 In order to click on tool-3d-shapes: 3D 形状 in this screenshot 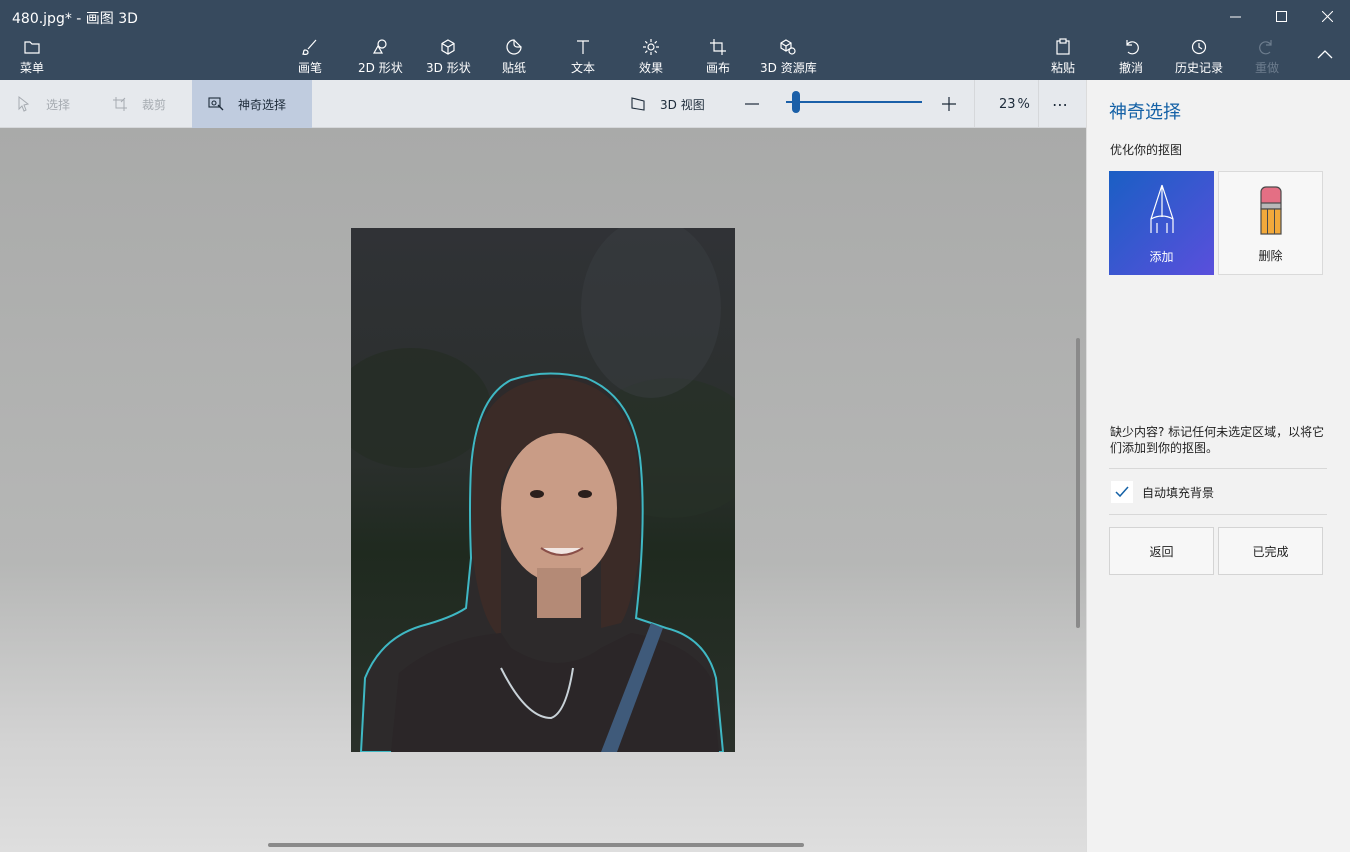, I will do `click(448, 58)`.